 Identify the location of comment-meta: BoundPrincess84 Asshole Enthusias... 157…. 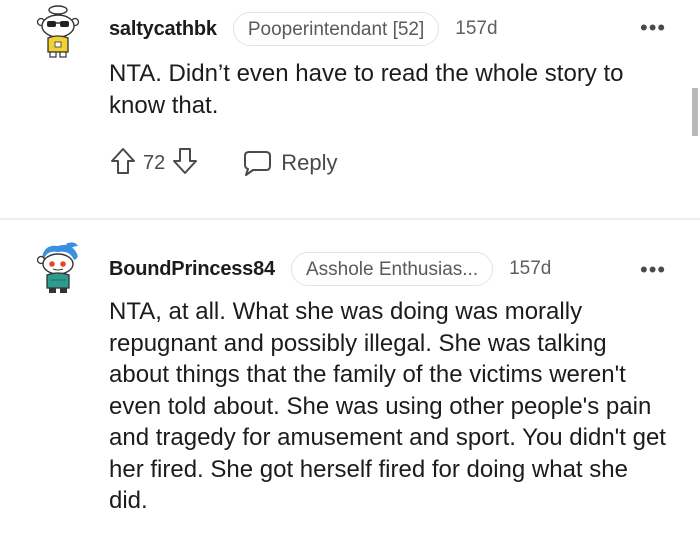
(330, 269).